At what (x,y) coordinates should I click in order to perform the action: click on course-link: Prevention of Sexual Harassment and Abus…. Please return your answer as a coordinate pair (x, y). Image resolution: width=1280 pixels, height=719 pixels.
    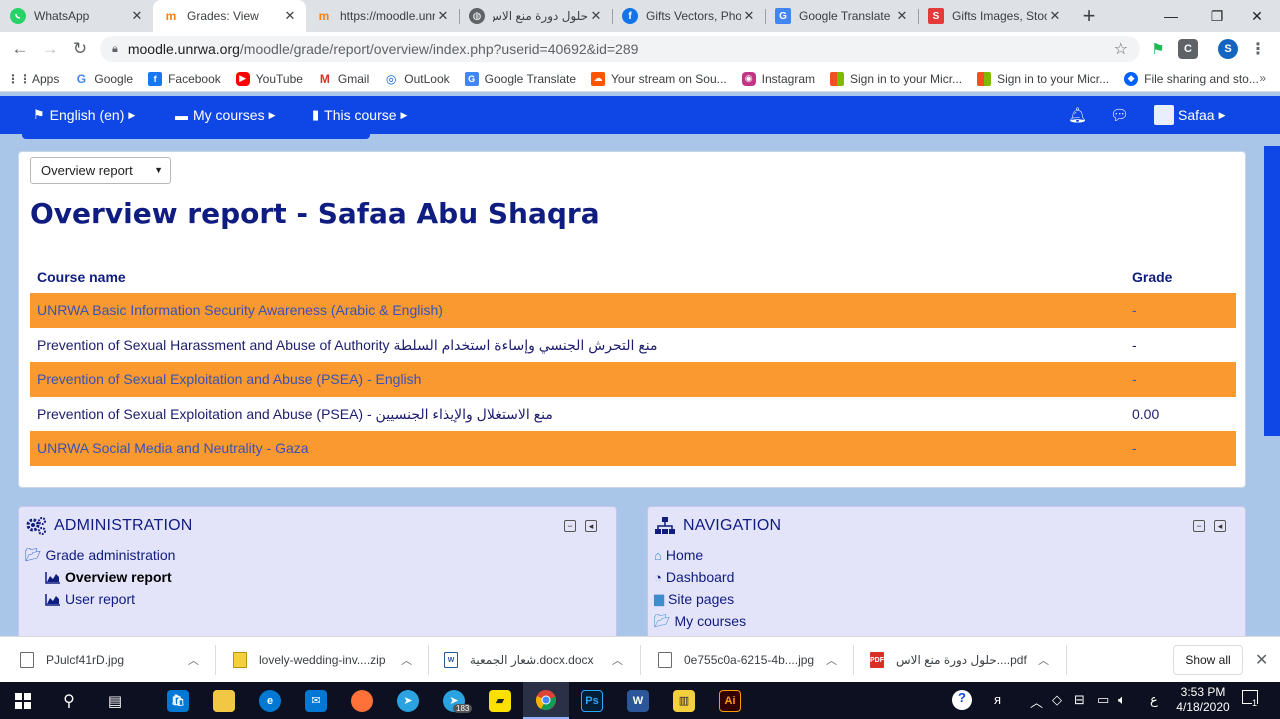
    Looking at the image, I should click on (347, 345).